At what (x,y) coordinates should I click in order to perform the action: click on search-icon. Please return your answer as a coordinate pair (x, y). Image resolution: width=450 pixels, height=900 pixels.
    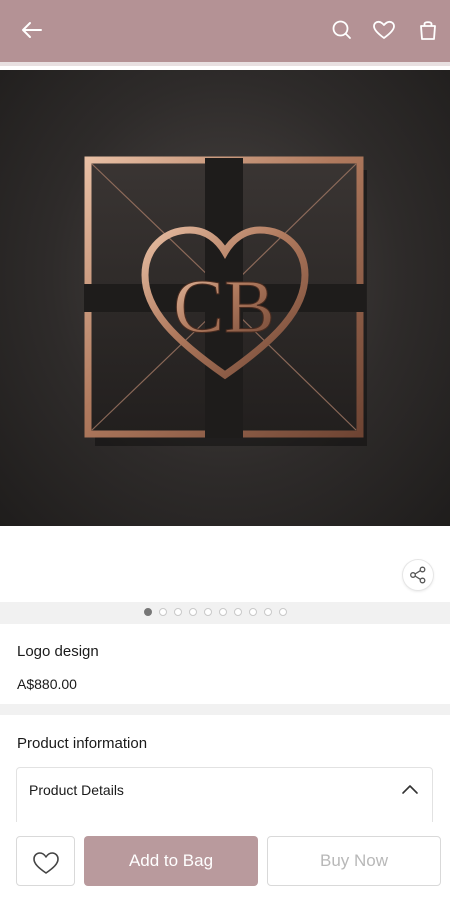
    Looking at the image, I should click on (341, 29).